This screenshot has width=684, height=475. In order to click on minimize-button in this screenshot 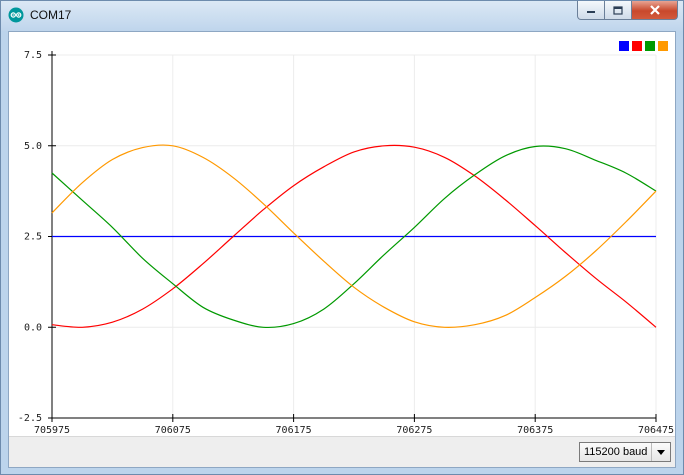, I will do `click(591, 10)`.